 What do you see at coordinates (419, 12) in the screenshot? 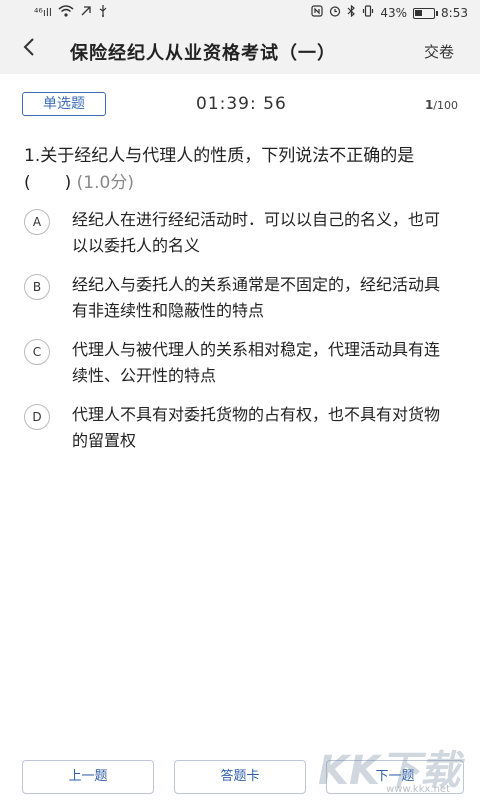
I see `battery-fill` at bounding box center [419, 12].